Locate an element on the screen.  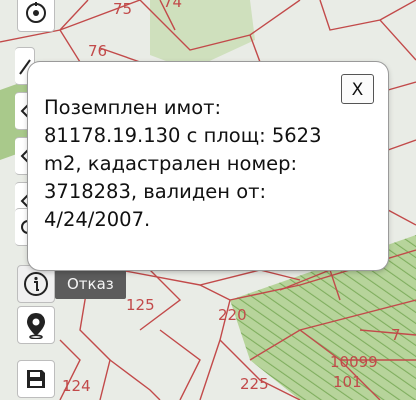
map-pin-icon is located at coordinates (36, 326).